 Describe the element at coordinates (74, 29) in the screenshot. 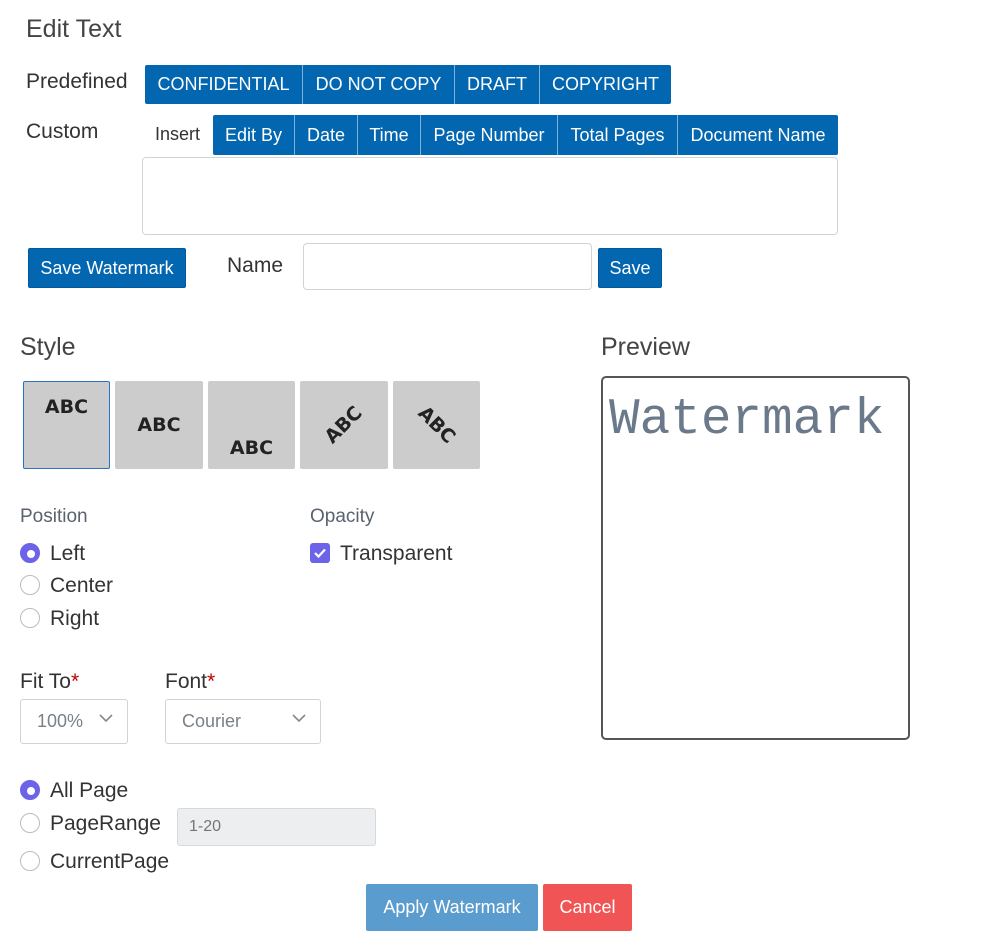

I see `dialog-title: Edit Text` at that location.